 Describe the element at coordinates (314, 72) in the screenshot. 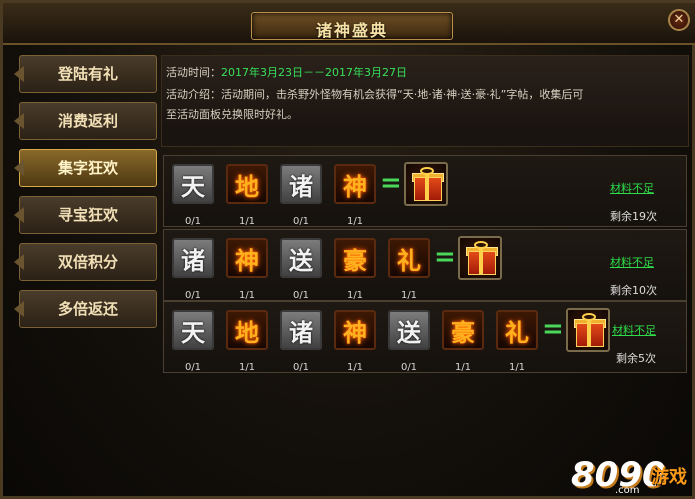

I see `event-time-value: 2017年3月23日－－2017年3月27日` at that location.